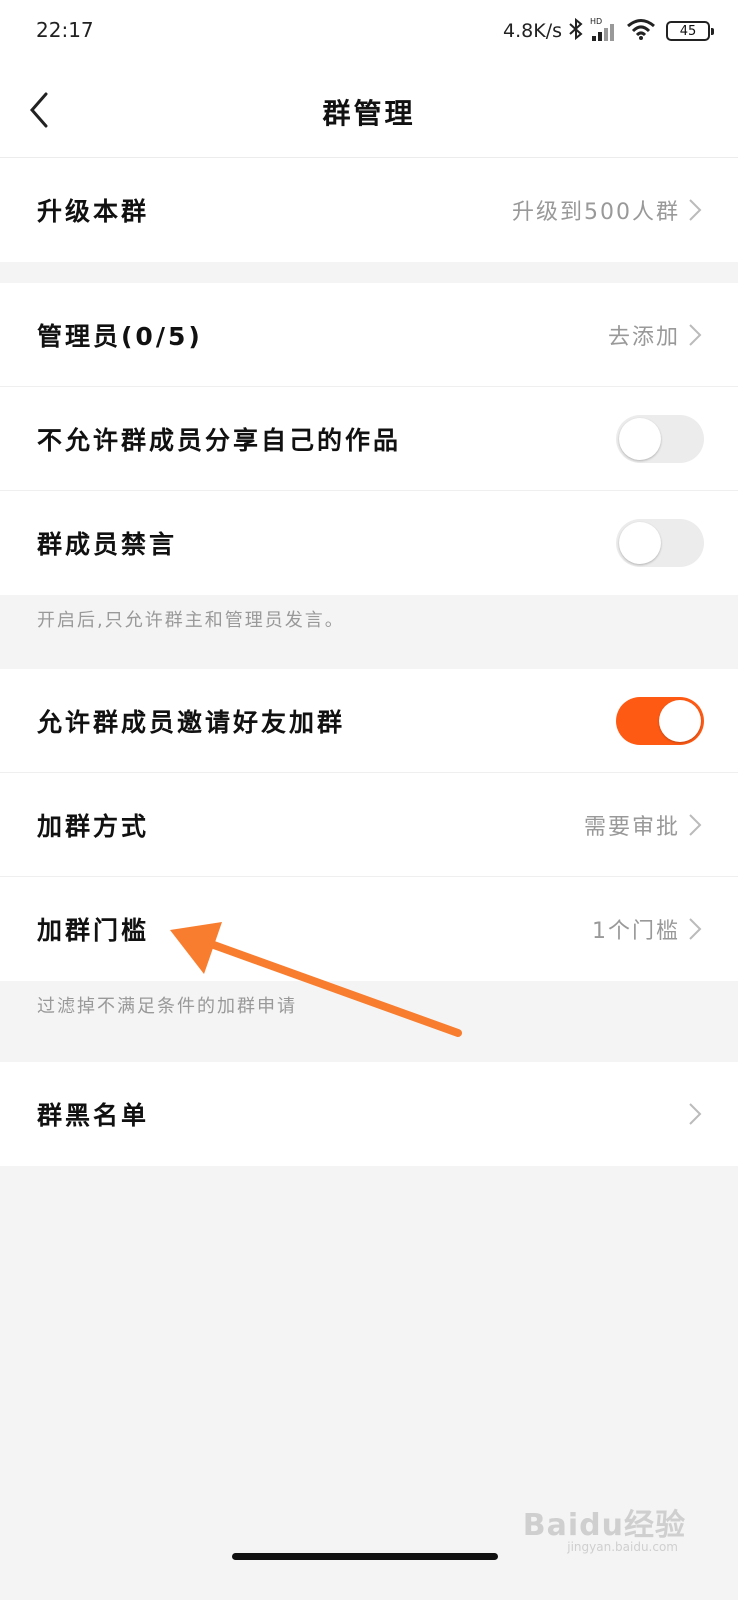  What do you see at coordinates (596, 21) in the screenshot?
I see `network-badge: HD` at bounding box center [596, 21].